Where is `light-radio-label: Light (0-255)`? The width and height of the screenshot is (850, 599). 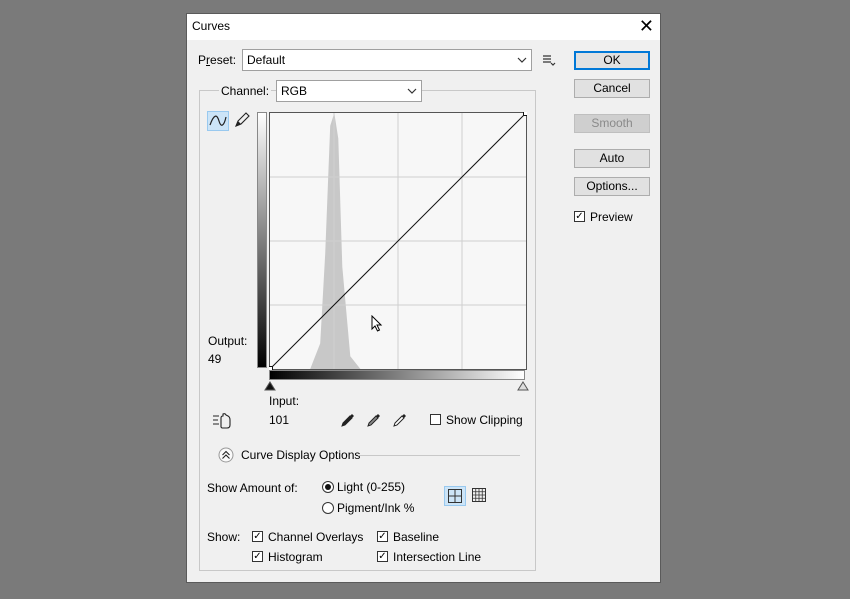
light-radio-label: Light (0-255) is located at coordinates (371, 487).